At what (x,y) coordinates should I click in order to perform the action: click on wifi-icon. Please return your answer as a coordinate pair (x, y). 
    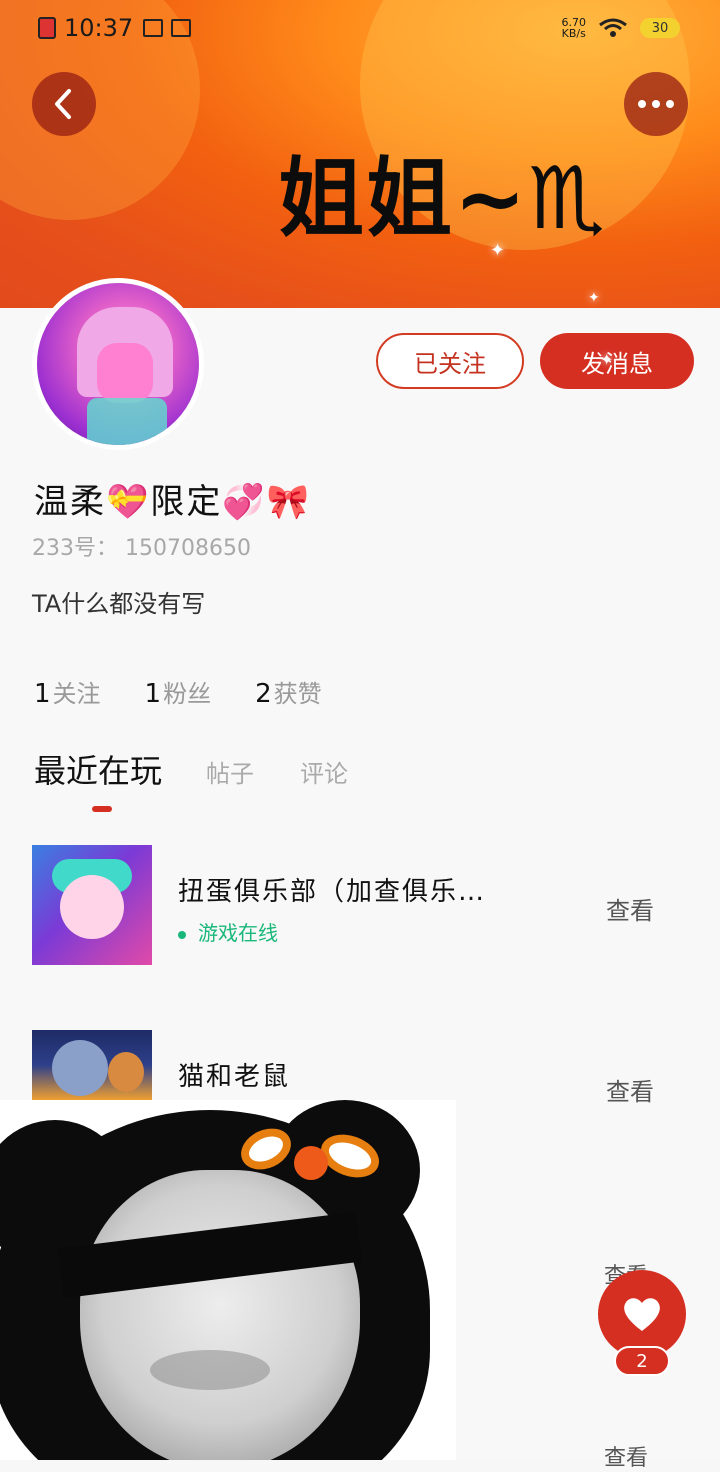
    Looking at the image, I should click on (613, 27).